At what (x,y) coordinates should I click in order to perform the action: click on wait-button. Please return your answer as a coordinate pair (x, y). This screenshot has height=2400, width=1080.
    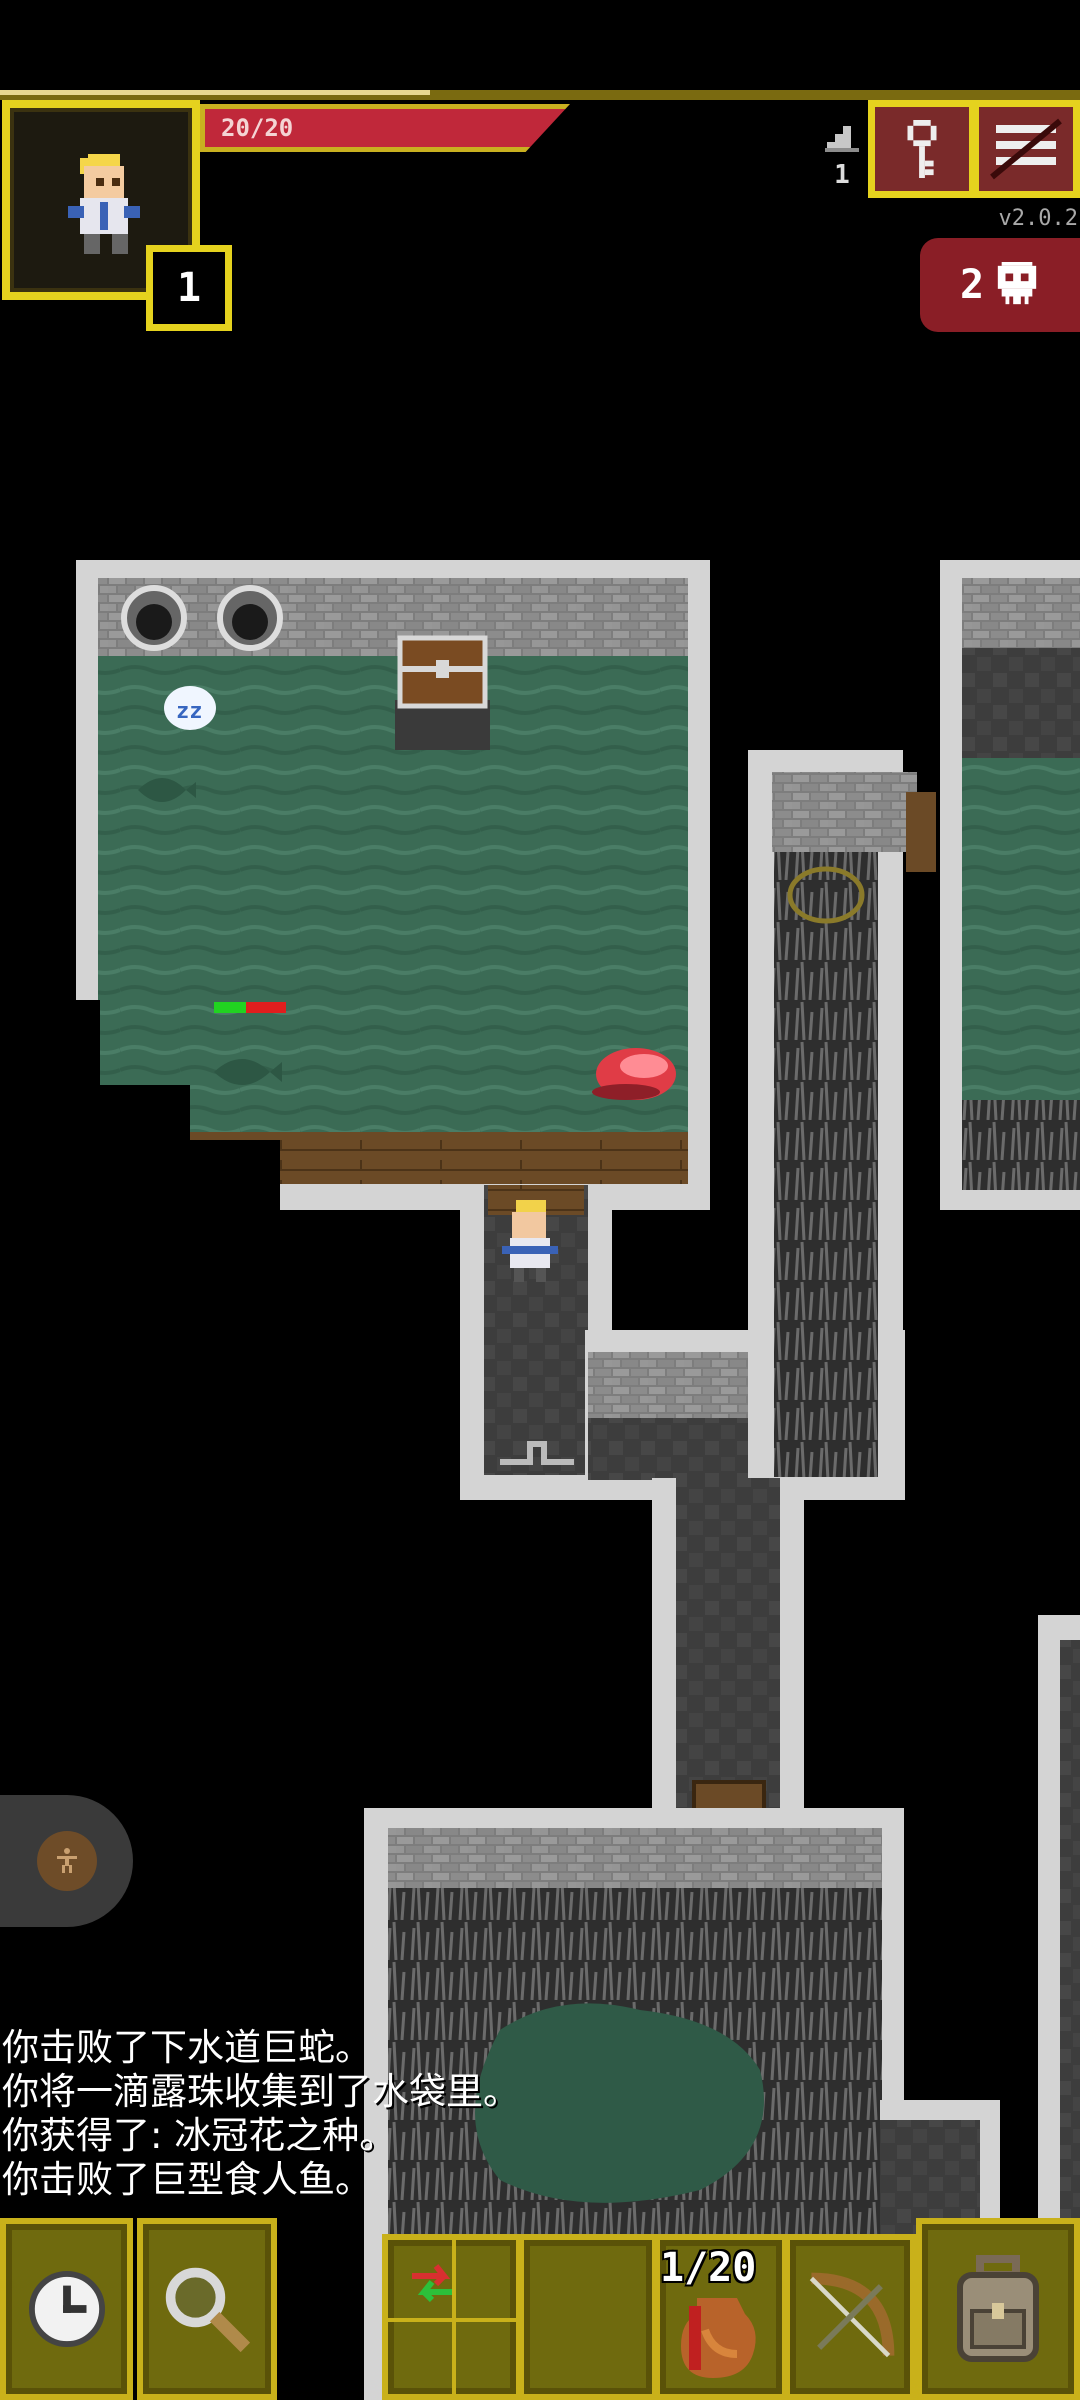
    Looking at the image, I should click on (66, 2309).